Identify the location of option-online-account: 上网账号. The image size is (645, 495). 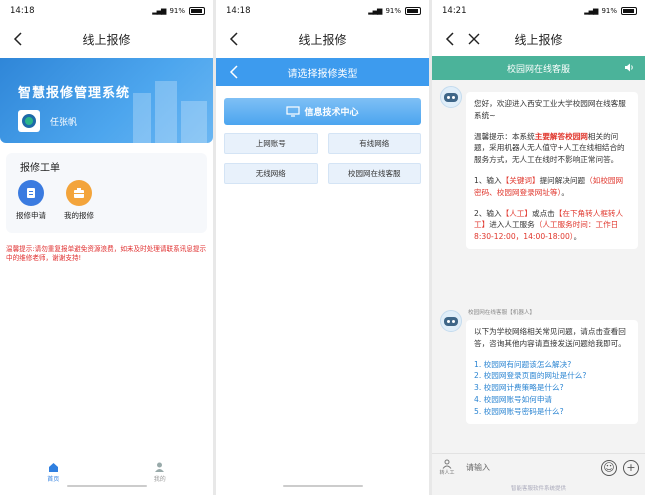
(271, 143).